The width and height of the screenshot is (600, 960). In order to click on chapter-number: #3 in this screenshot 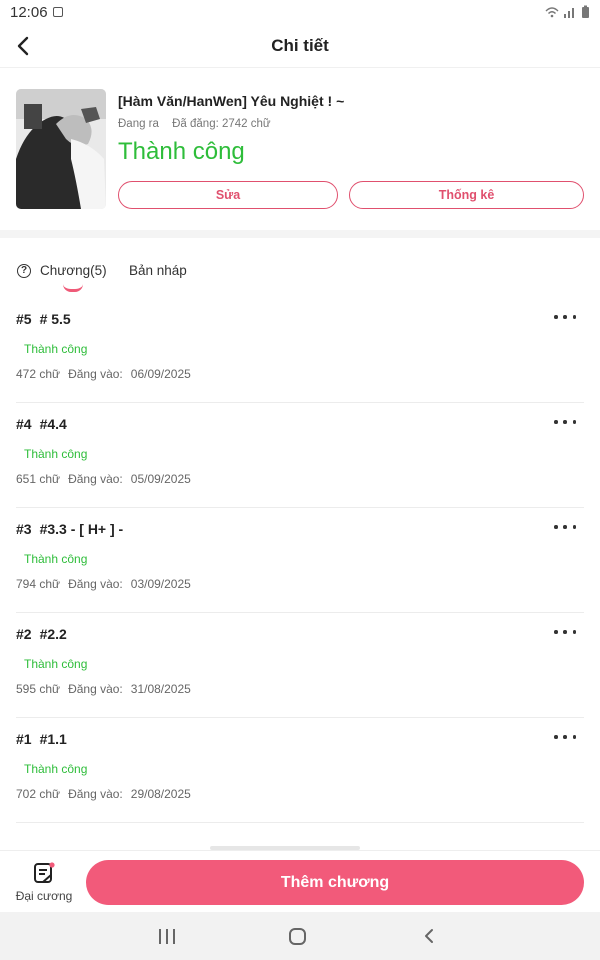, I will do `click(24, 529)`.